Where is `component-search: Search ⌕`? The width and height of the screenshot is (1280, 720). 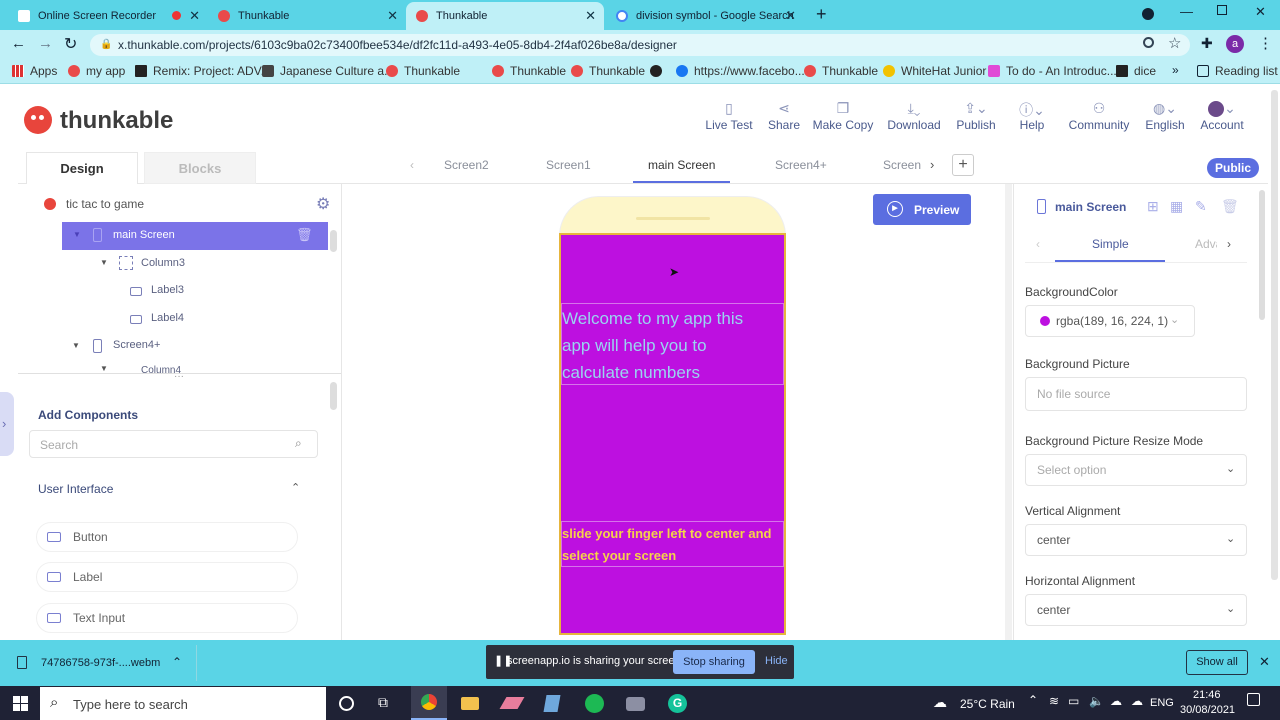
component-search: Search ⌕ is located at coordinates (173, 444).